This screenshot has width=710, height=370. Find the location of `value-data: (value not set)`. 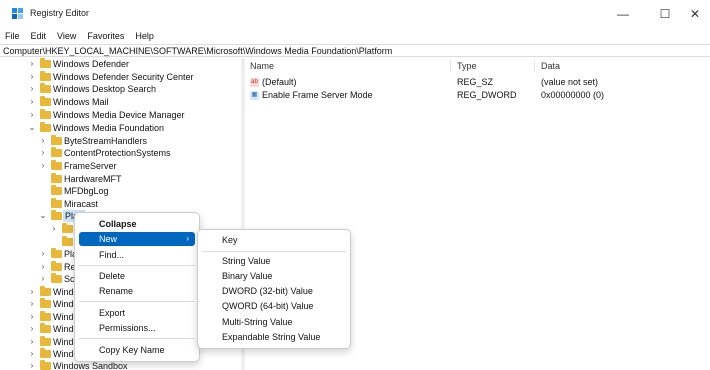

value-data: (value not set) is located at coordinates (570, 82).